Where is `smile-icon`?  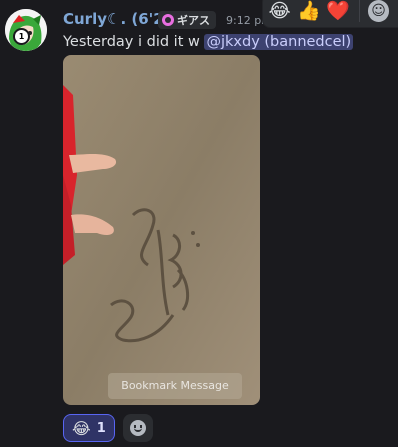 smile-icon is located at coordinates (137, 428).